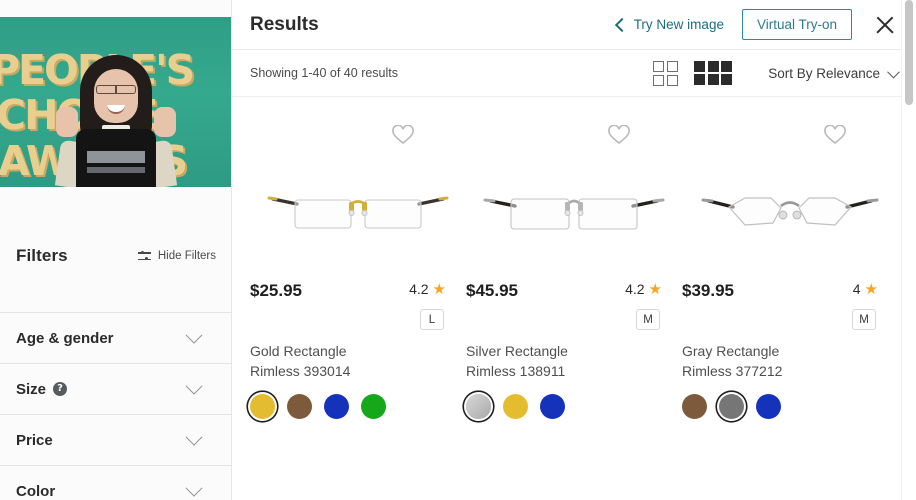  Describe the element at coordinates (284, 24) in the screenshot. I see `page-title: Results` at that location.